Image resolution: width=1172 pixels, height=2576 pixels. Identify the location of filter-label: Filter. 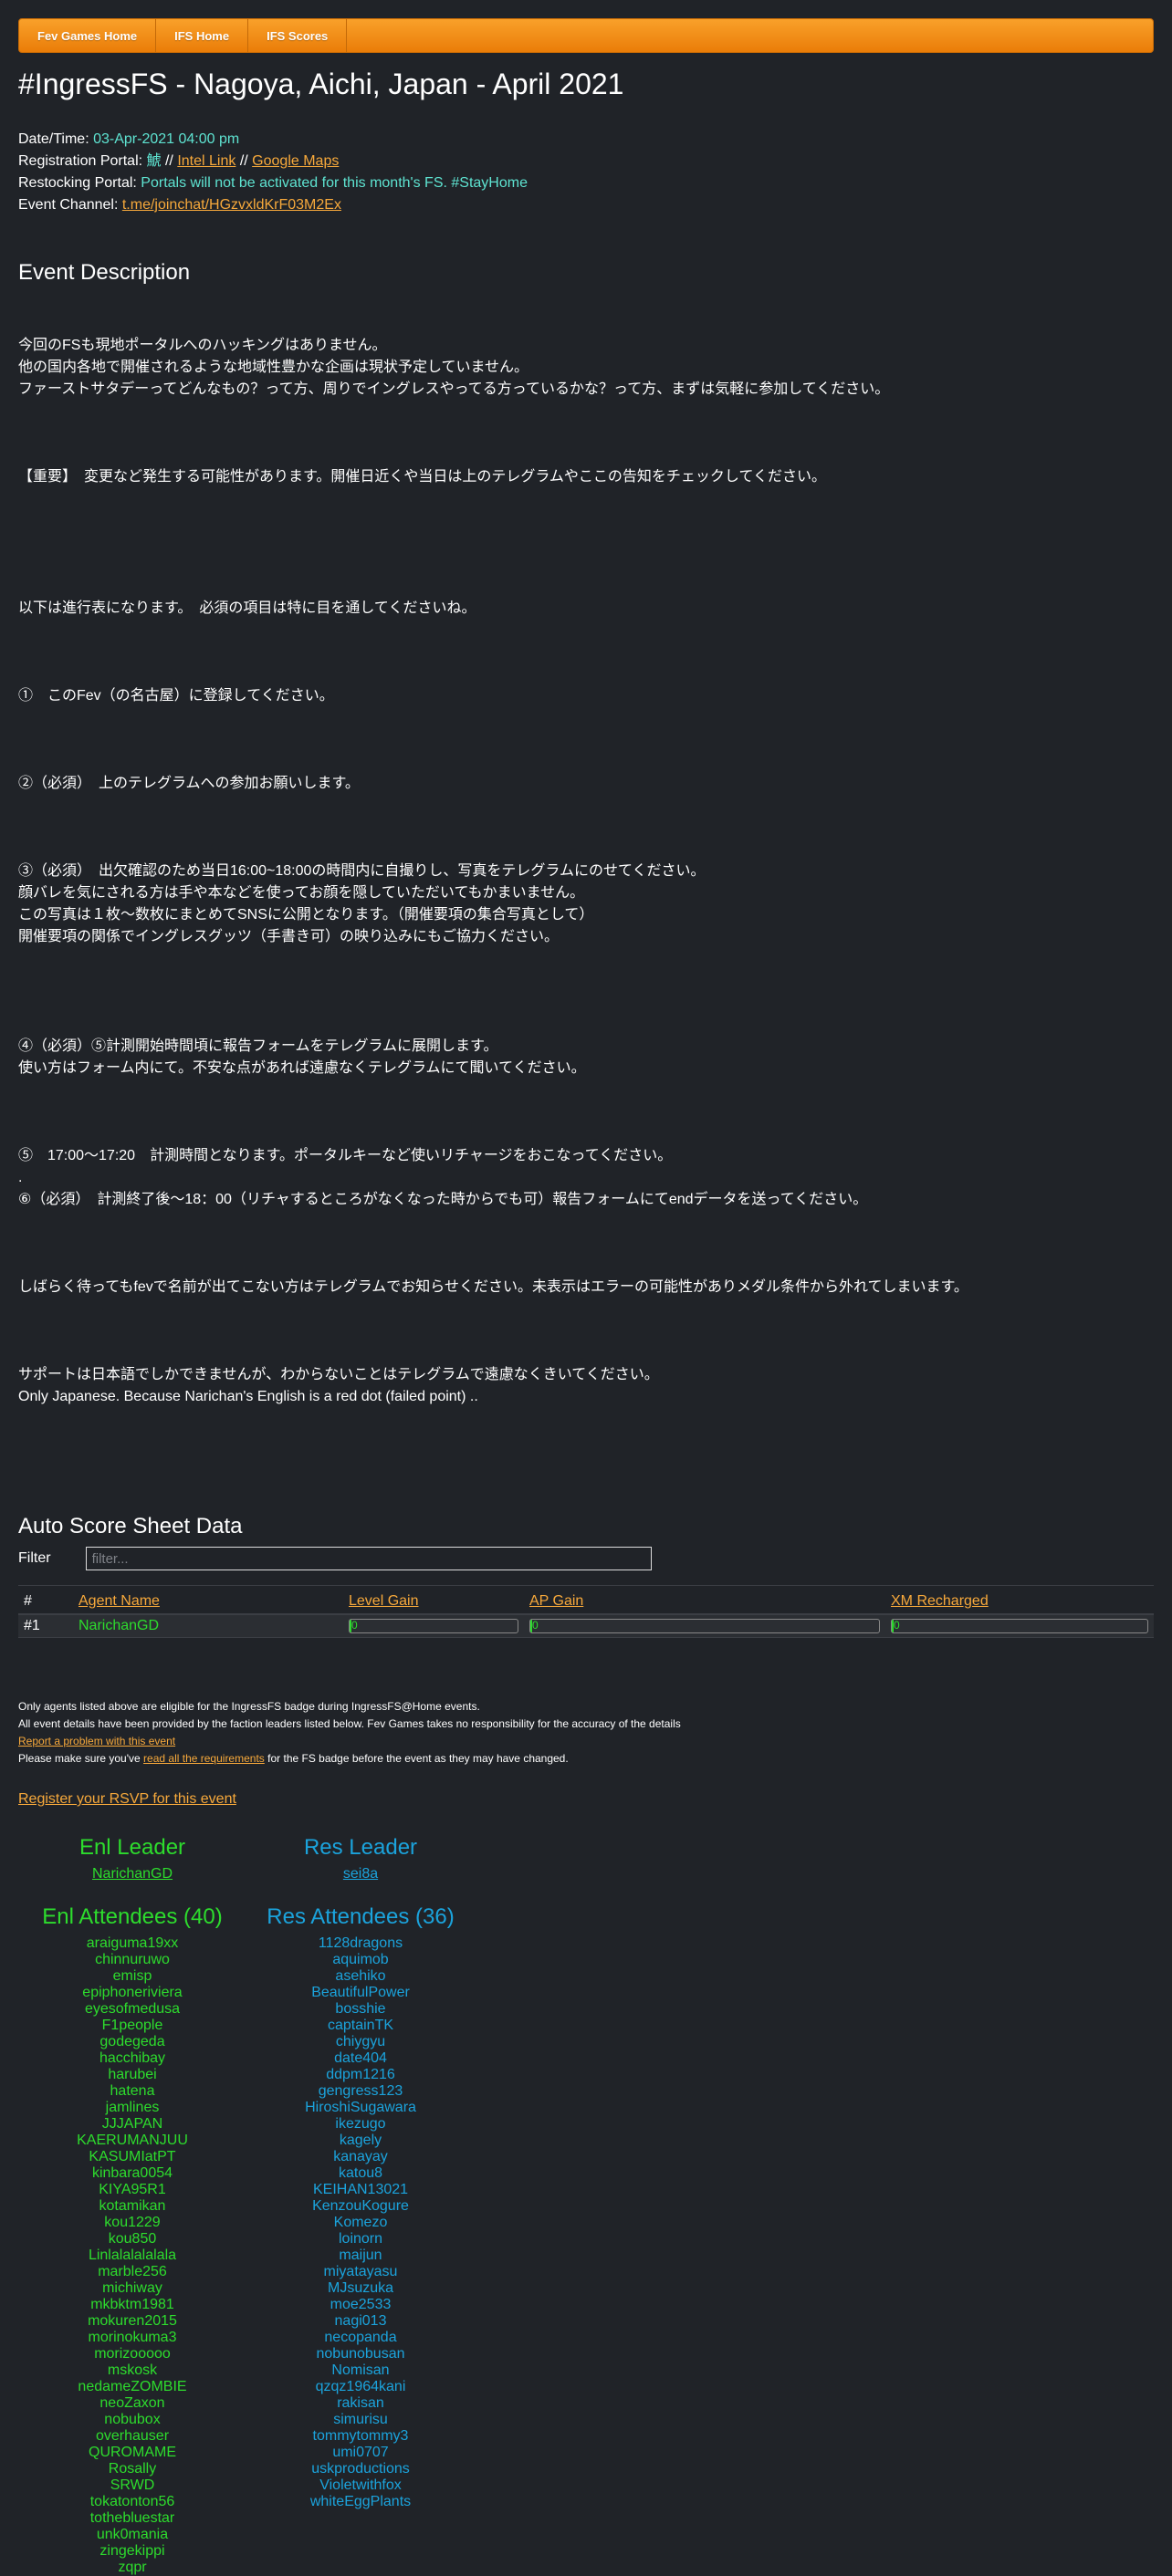
(34, 1558).